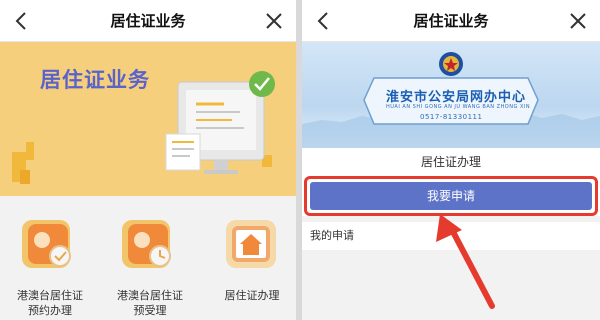 Image resolution: width=600 pixels, height=320 pixels. Describe the element at coordinates (252, 295) in the screenshot. I see `service-label: 居住证办理` at that location.